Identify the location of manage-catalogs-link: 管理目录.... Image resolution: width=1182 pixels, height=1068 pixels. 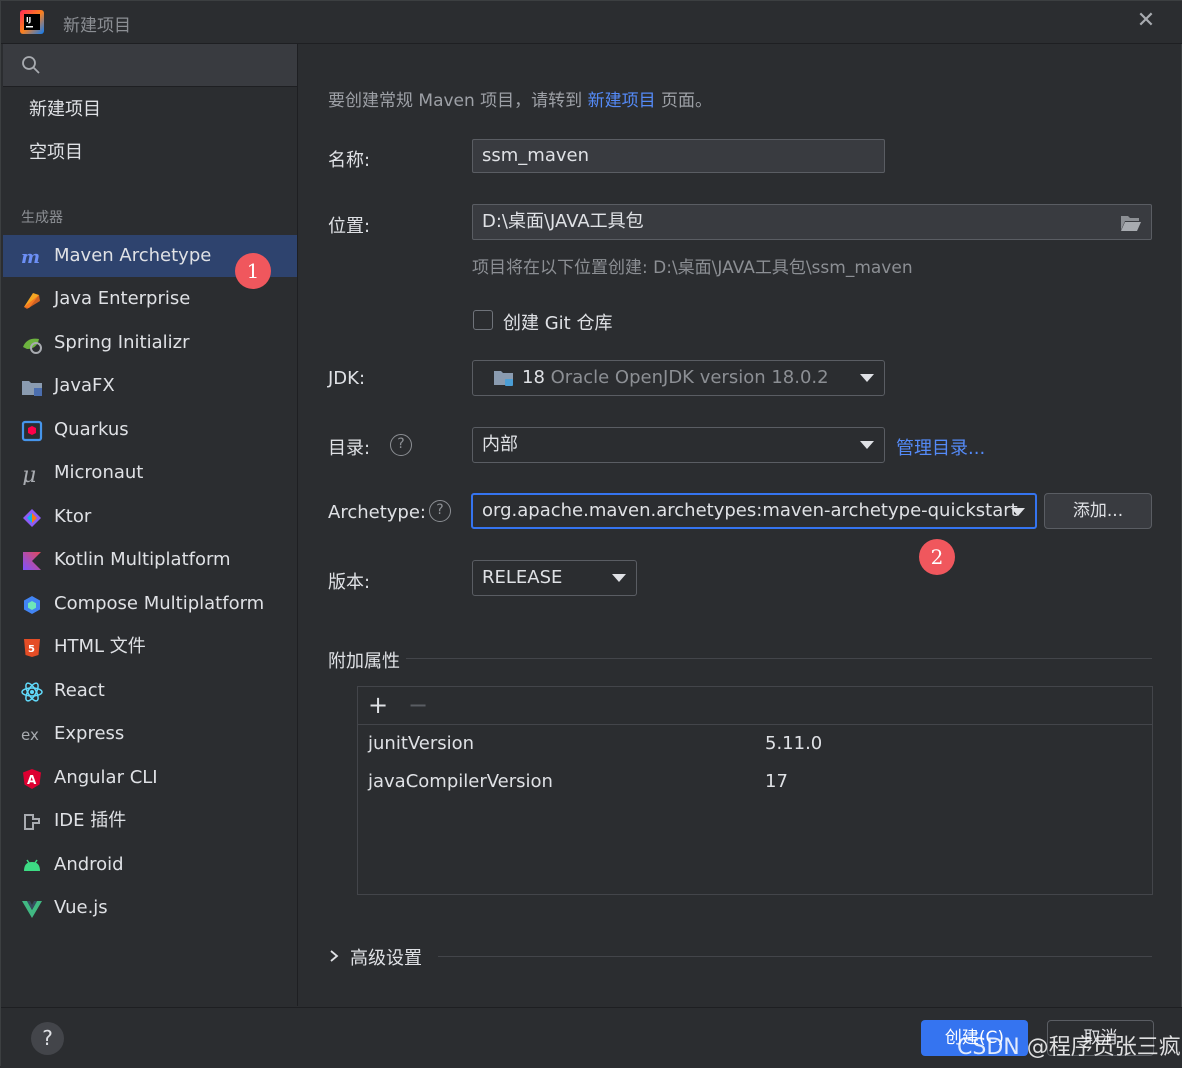
(940, 447).